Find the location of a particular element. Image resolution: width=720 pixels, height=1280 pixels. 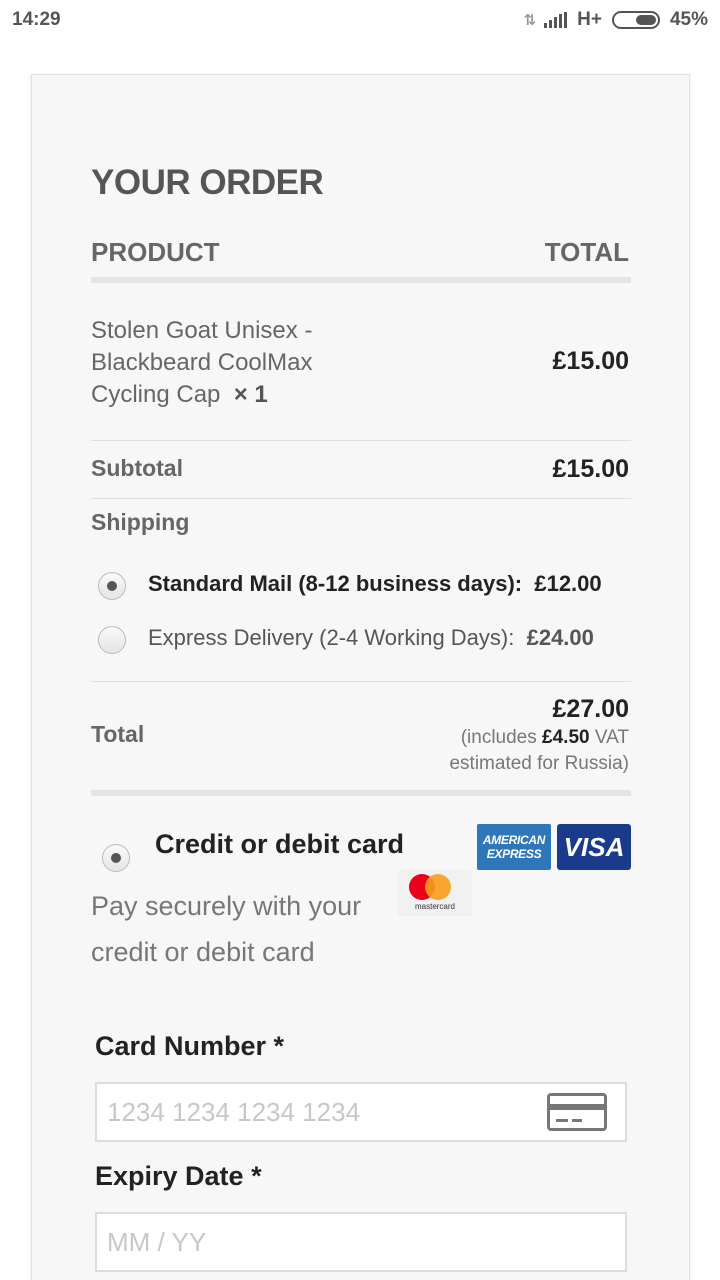

signal-icon is located at coordinates (556, 20).